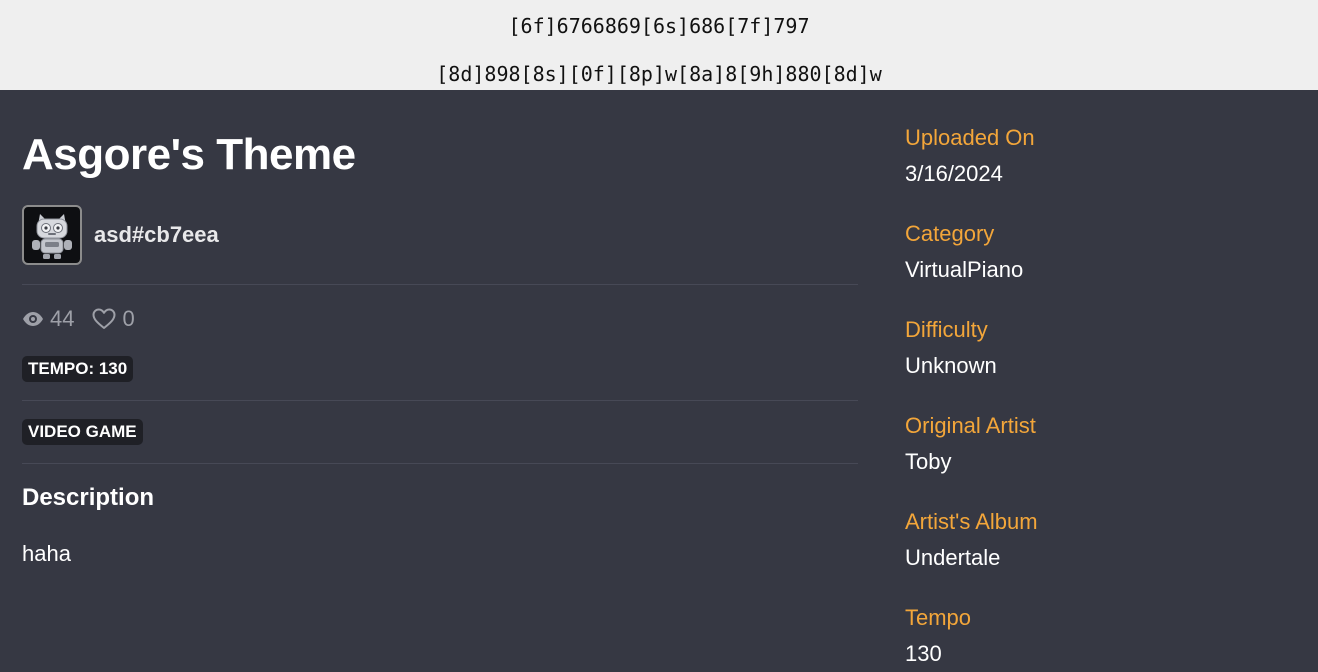 The width and height of the screenshot is (1318, 672). What do you see at coordinates (951, 365) in the screenshot?
I see `difficulty-value: Unknown` at bounding box center [951, 365].